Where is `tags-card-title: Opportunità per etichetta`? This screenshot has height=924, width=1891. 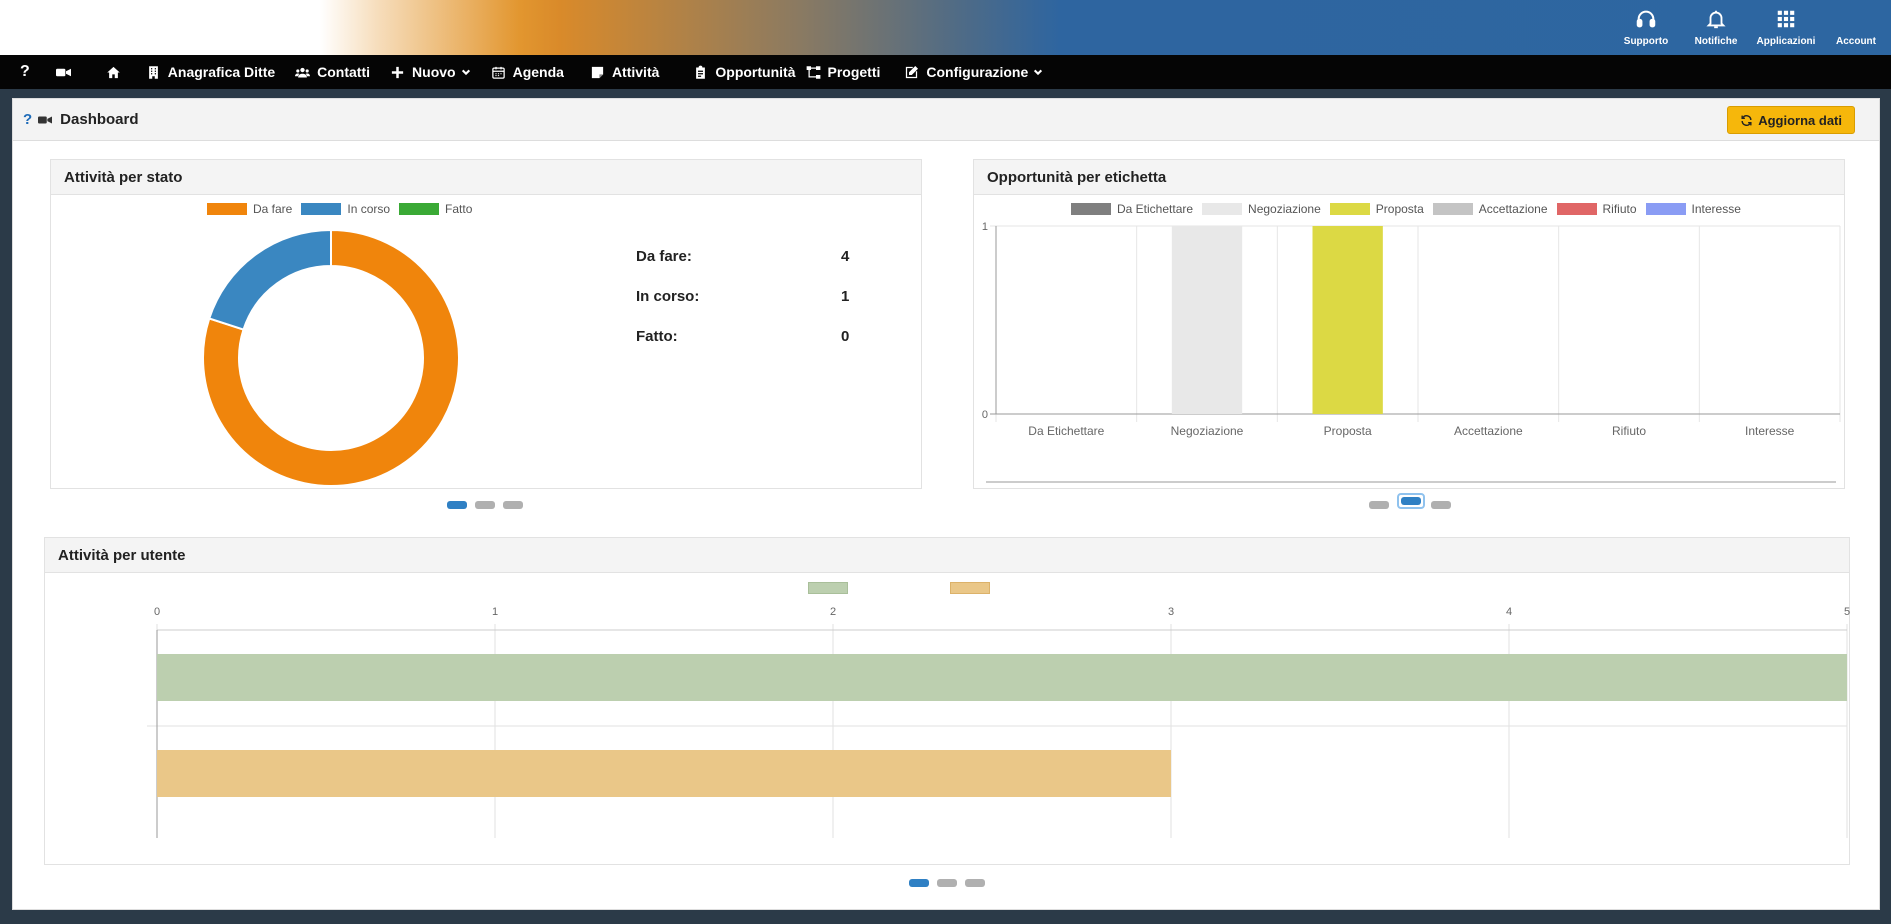 tags-card-title: Opportunità per etichetta is located at coordinates (1409, 177).